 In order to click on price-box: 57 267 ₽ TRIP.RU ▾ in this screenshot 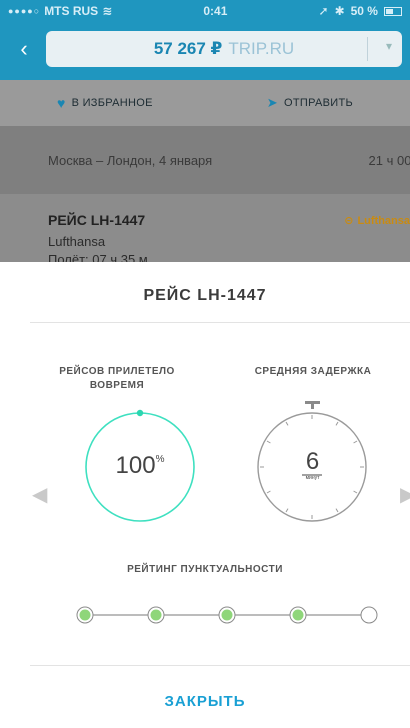, I will do `click(224, 49)`.